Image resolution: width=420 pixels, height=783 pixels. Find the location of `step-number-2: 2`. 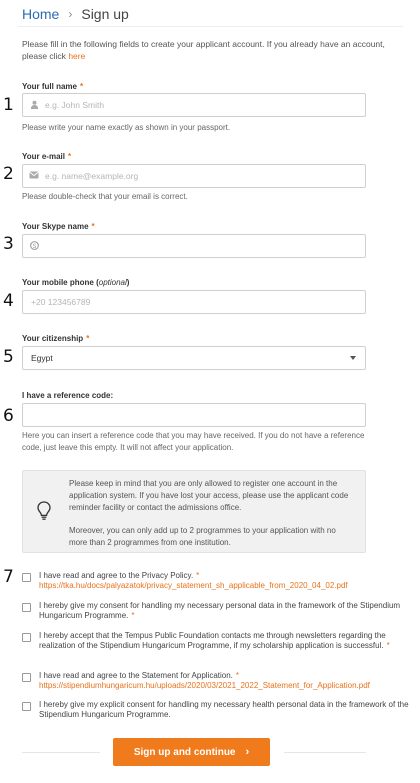

step-number-2: 2 is located at coordinates (8, 174).